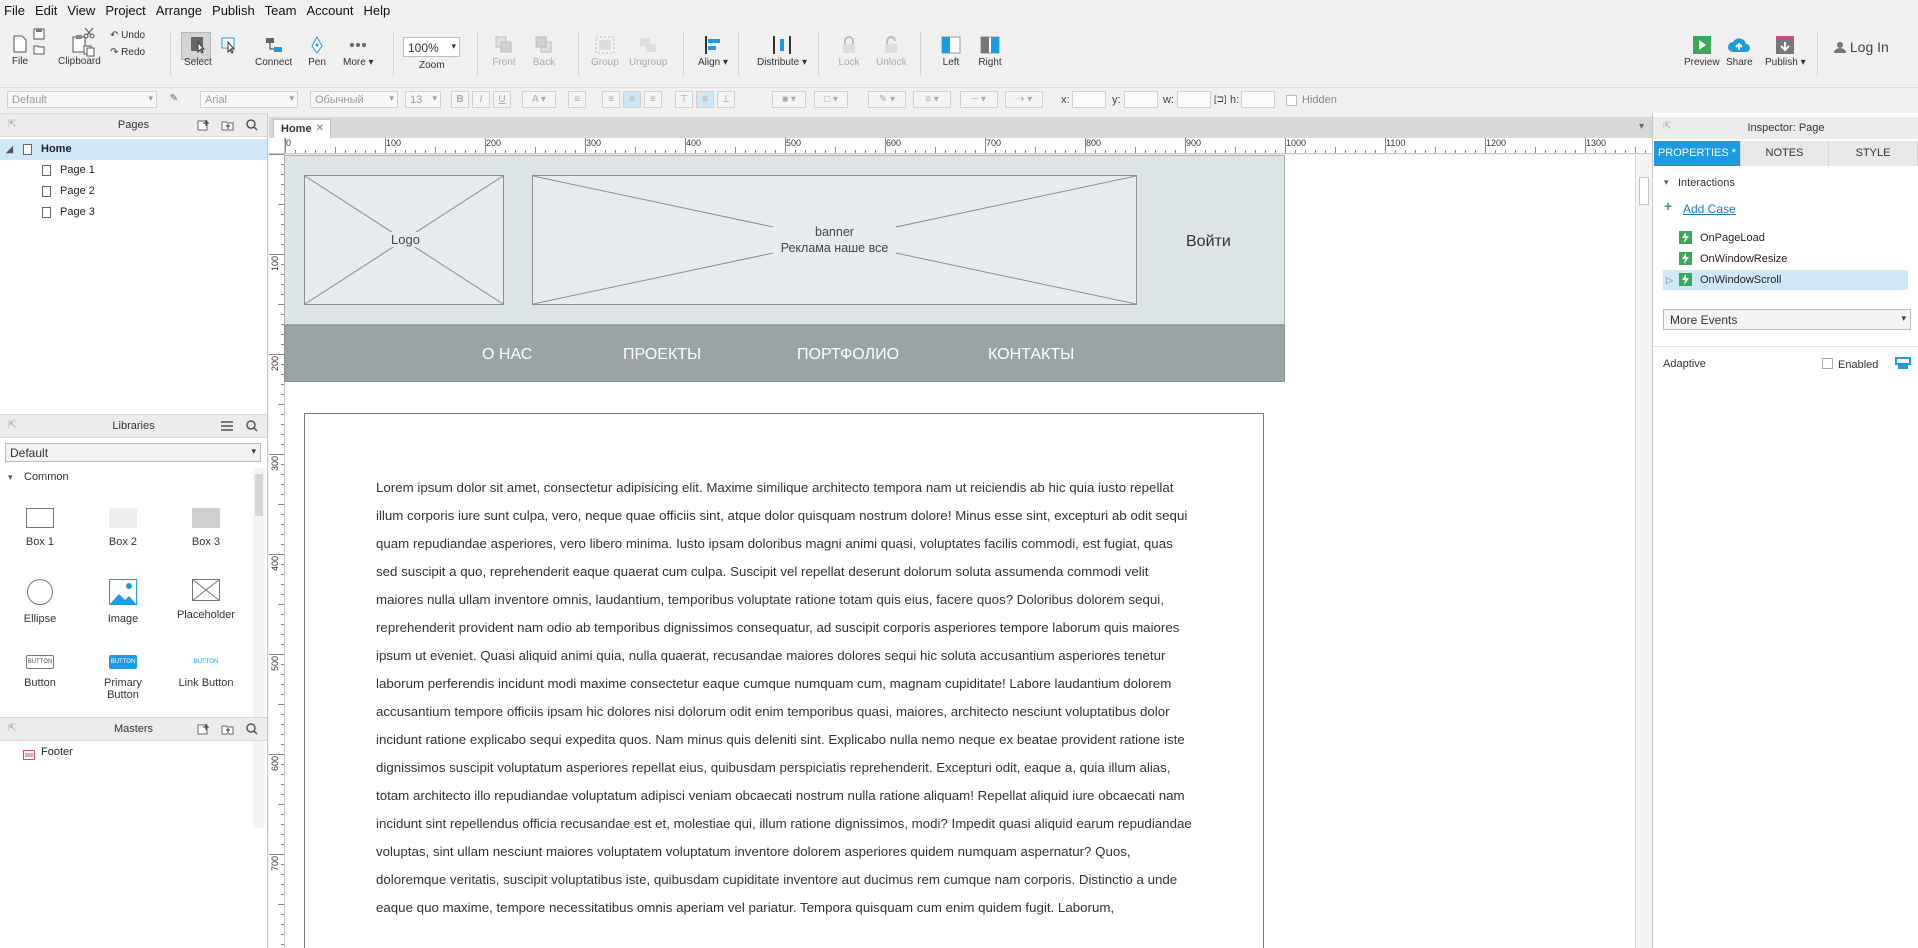 Image resolution: width=1918 pixels, height=948 pixels. I want to click on nav-item-portfolio: ПОРТФОЛИО, so click(848, 355).